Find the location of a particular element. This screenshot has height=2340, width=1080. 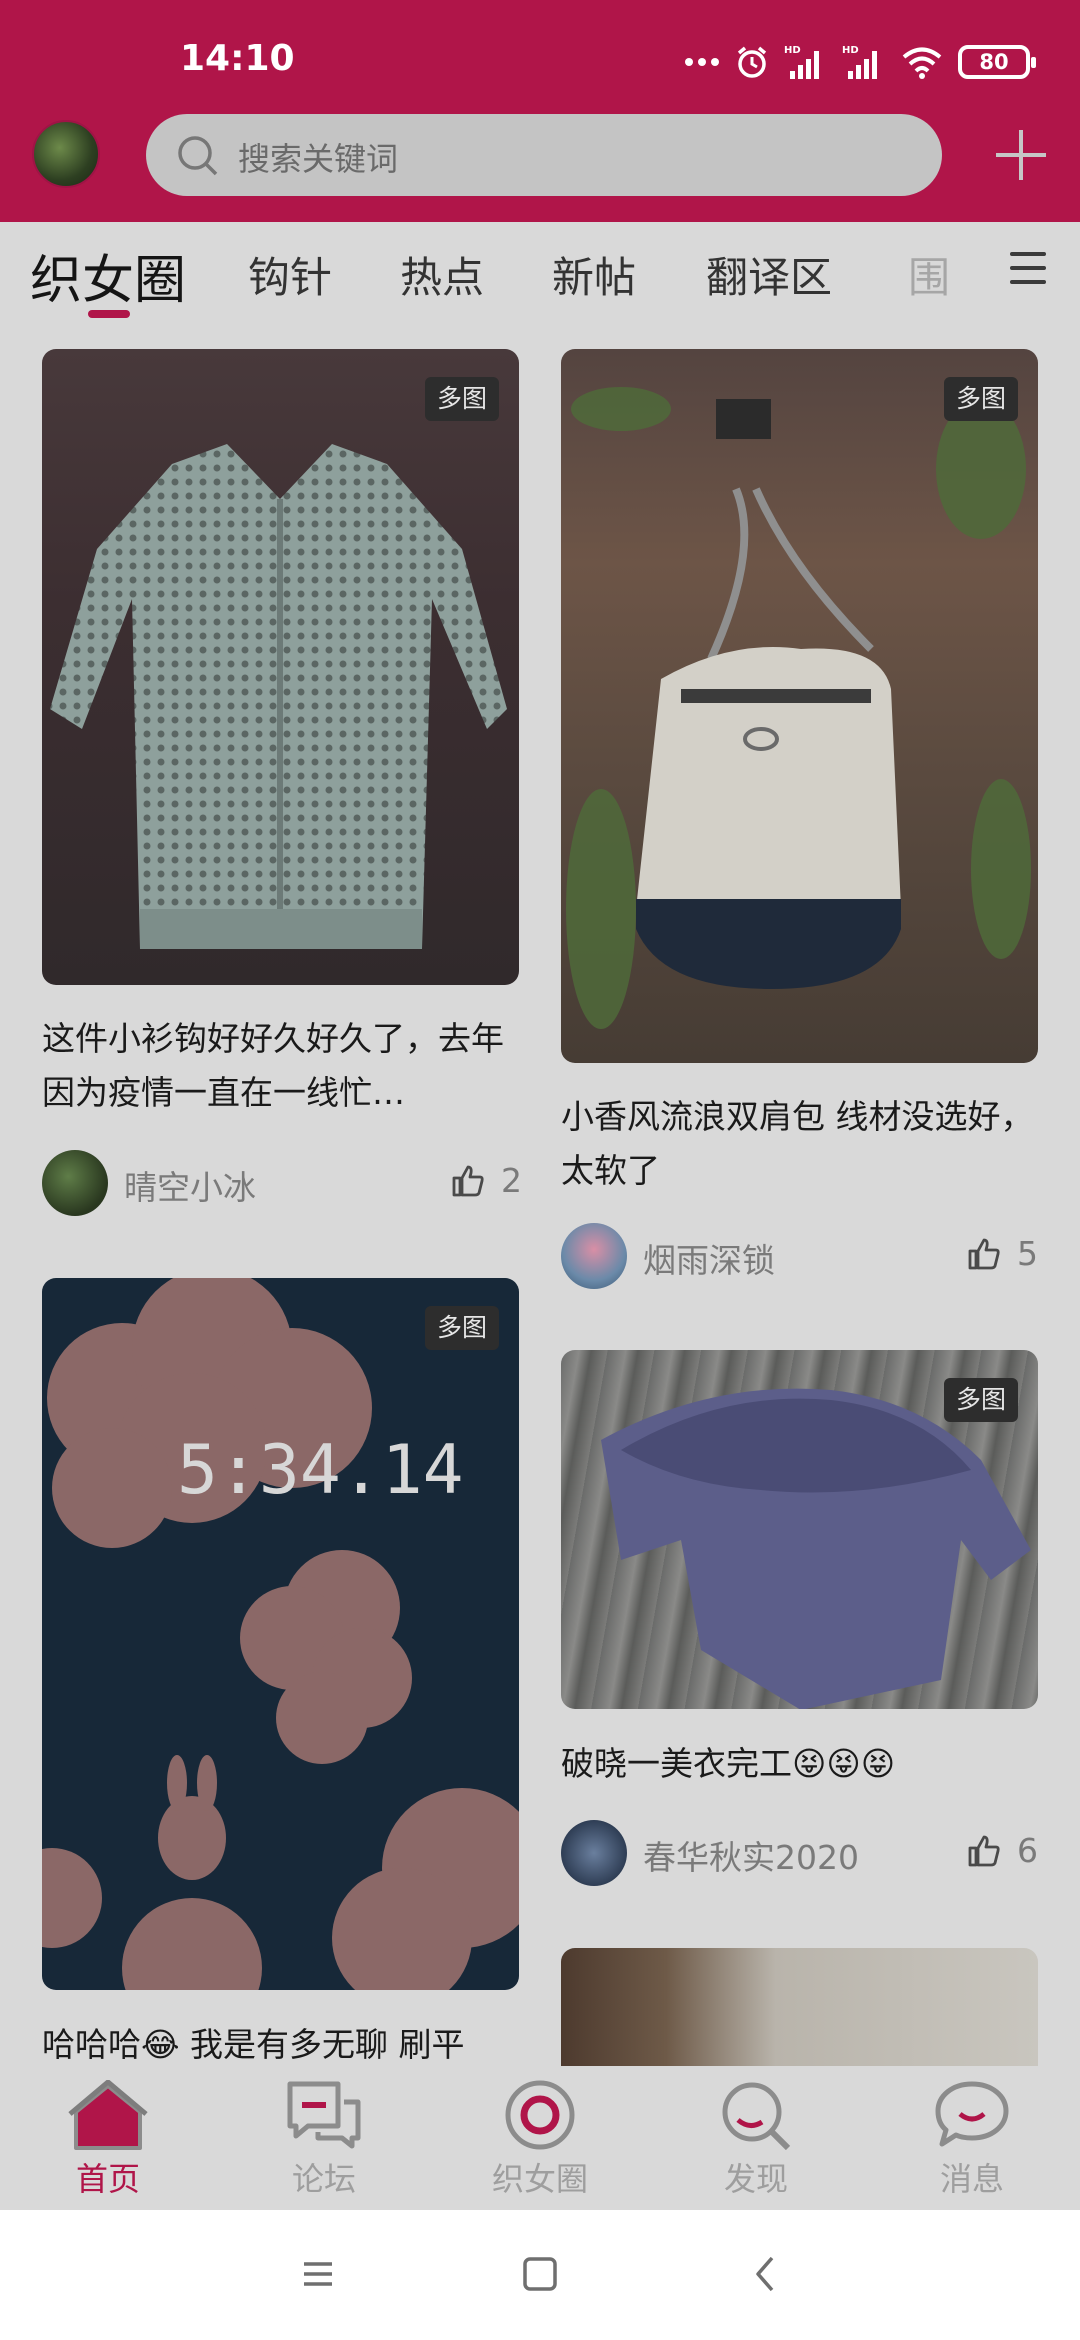

author-row: 春华秋实2020 6 is located at coordinates (799, 1853).